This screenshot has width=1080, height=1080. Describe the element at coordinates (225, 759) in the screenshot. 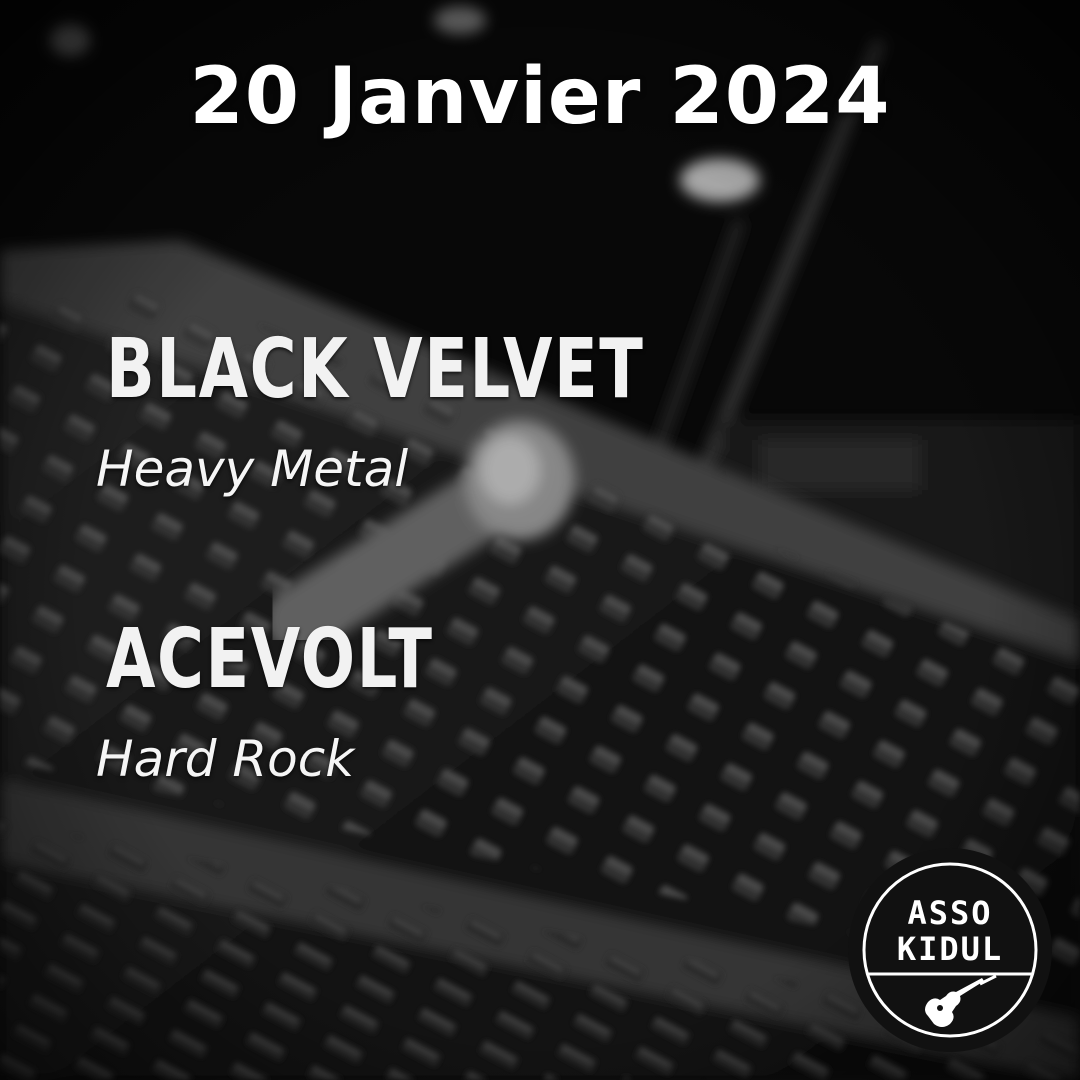

I see `band-genre: Hard Rock` at that location.